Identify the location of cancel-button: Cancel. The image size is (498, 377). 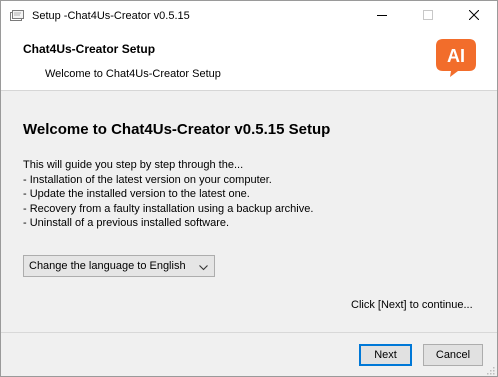
(453, 355).